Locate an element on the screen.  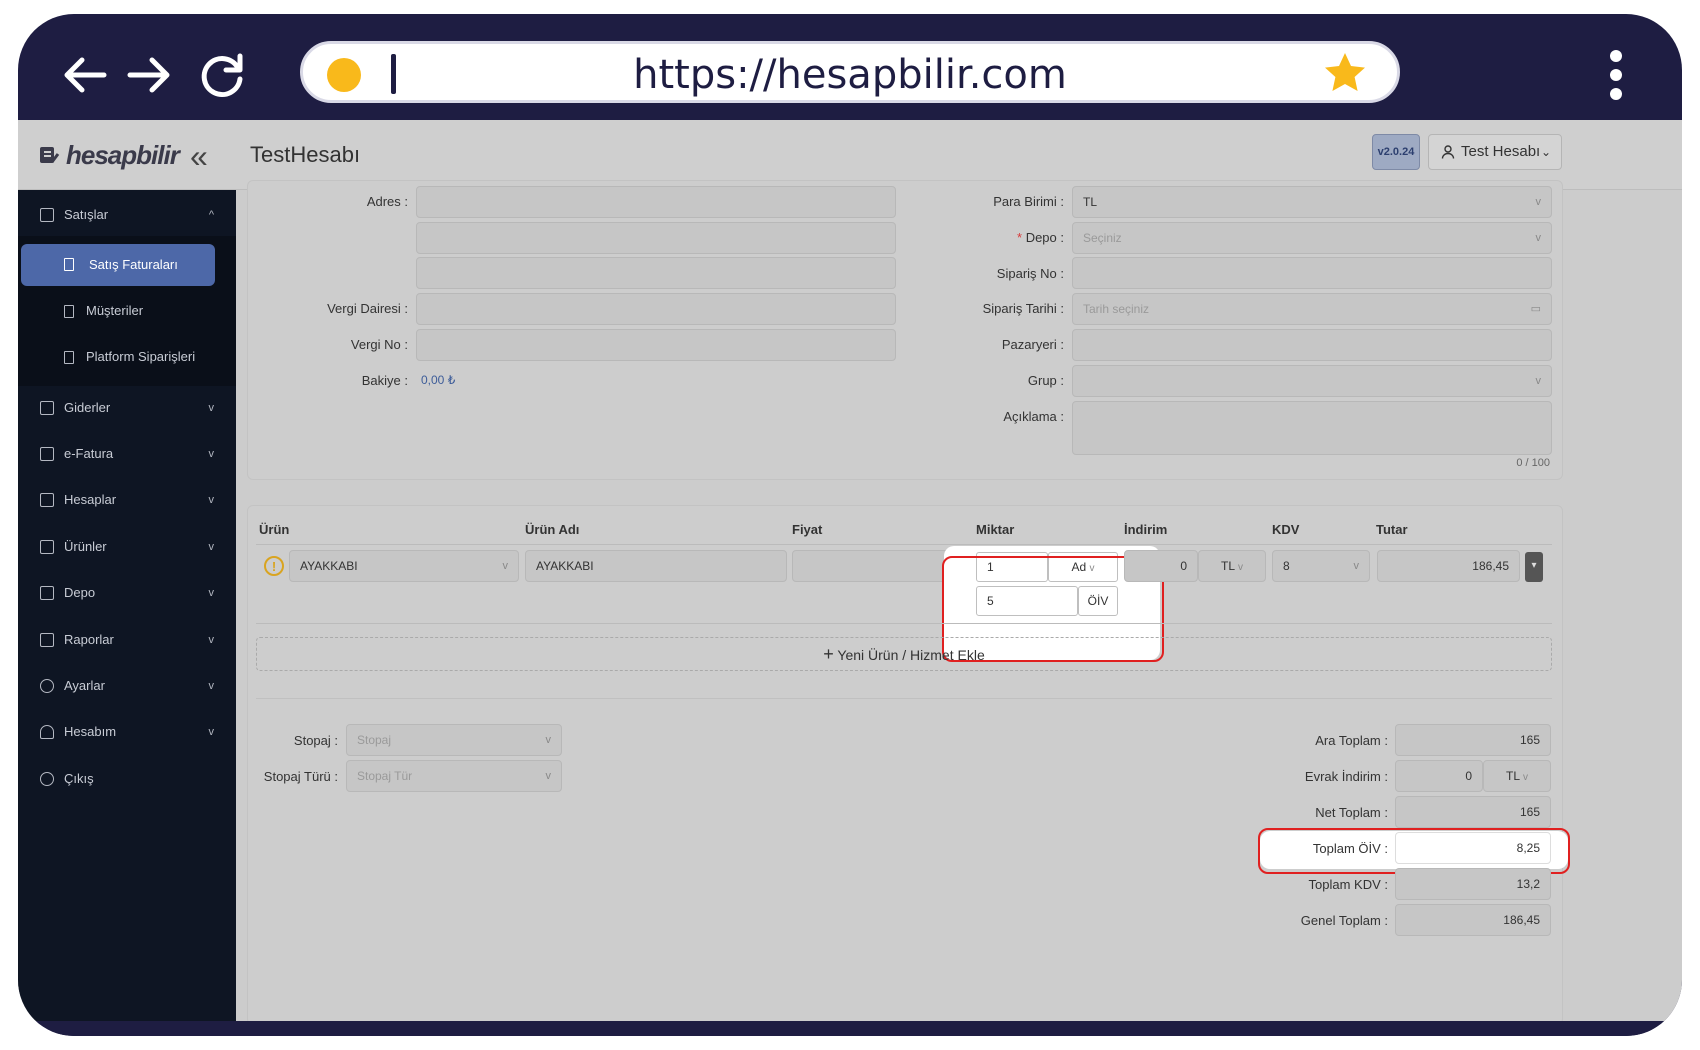
grup-select: v is located at coordinates (1312, 381).